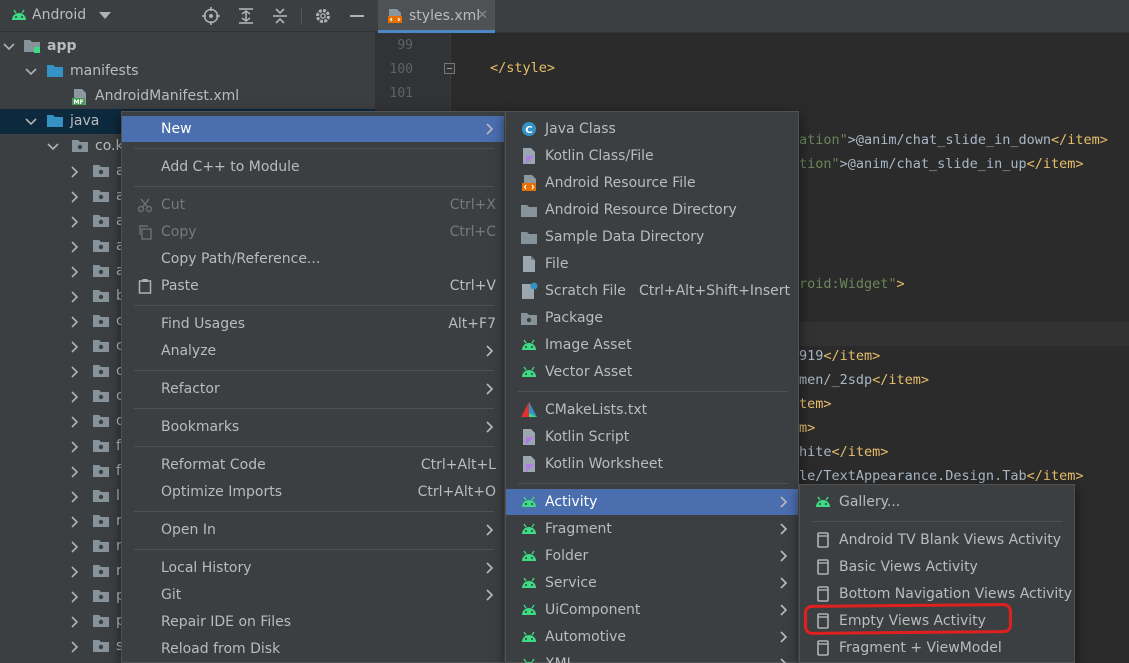  What do you see at coordinates (280, 16) in the screenshot?
I see `collapse-all-icon` at bounding box center [280, 16].